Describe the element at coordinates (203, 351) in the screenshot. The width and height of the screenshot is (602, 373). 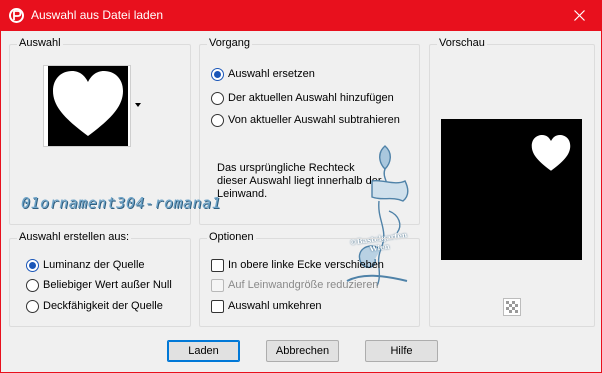
I see `load-button: Laden` at that location.